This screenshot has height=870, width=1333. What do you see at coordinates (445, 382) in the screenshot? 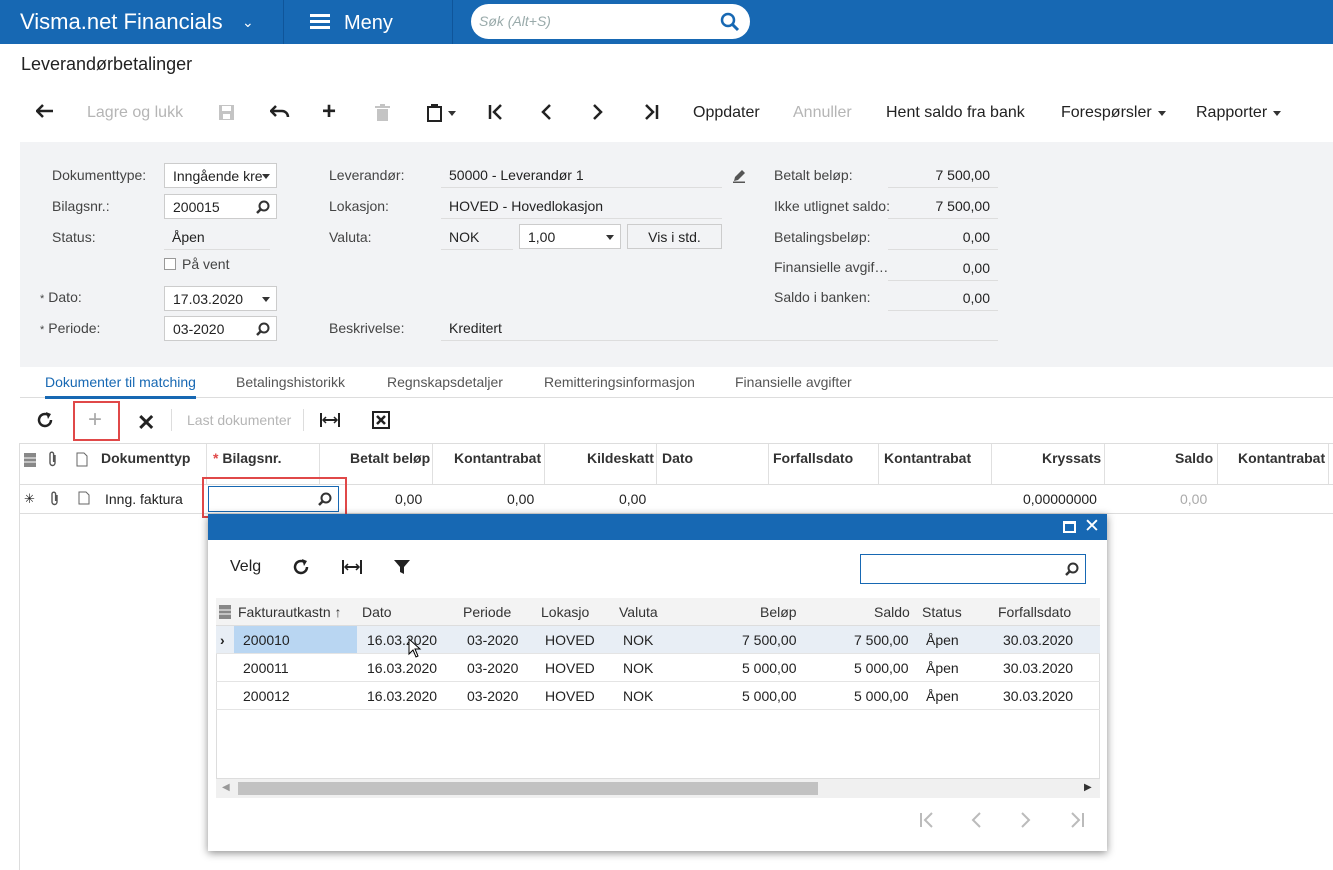
I see `tab-accounting-details: Regnskapsdetaljer` at bounding box center [445, 382].